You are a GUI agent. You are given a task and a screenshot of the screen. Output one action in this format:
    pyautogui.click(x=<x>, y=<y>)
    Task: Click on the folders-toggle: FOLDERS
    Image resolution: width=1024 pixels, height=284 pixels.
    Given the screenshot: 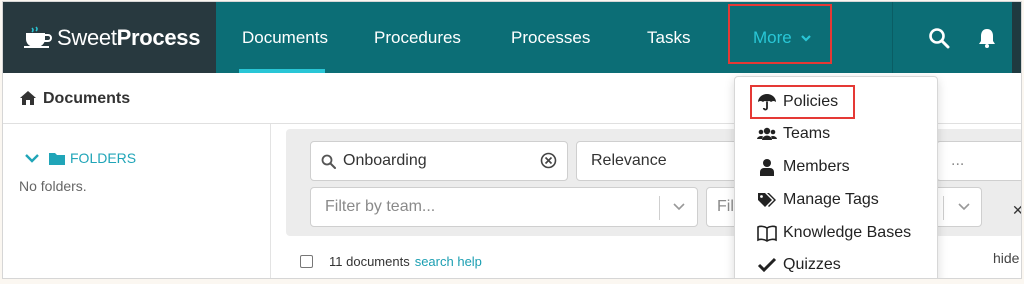 What is the action you would take?
    pyautogui.click(x=80, y=158)
    